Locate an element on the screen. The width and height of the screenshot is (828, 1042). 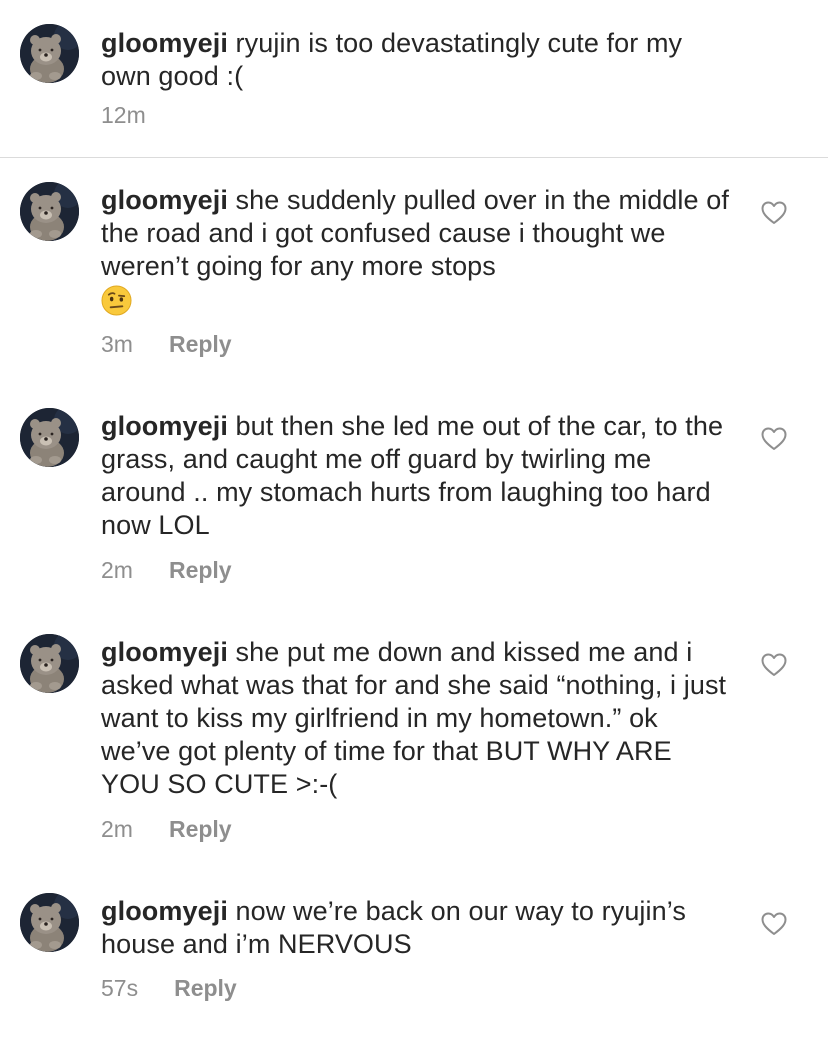
comment-timestamp: 3m is located at coordinates (117, 344).